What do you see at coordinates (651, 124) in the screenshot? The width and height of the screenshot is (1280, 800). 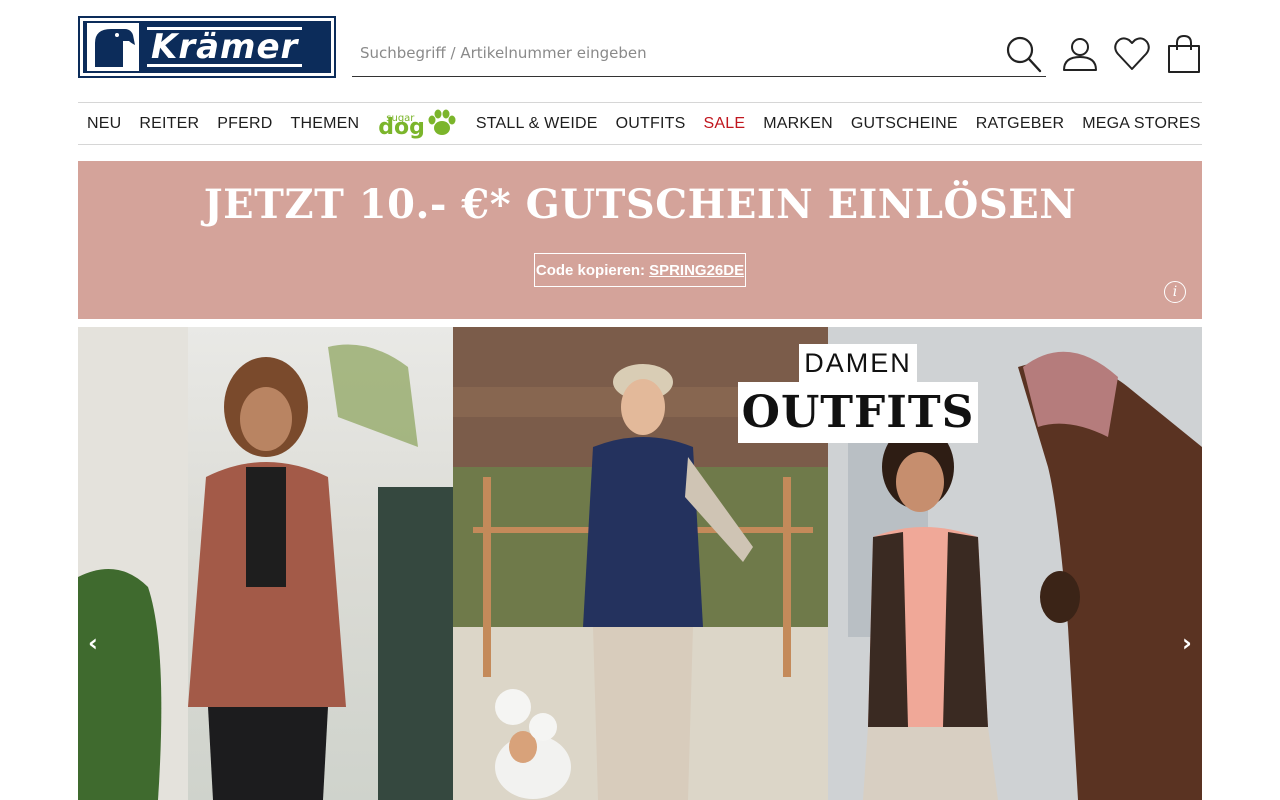 I see `nav-item-outfits: OUTFITS` at bounding box center [651, 124].